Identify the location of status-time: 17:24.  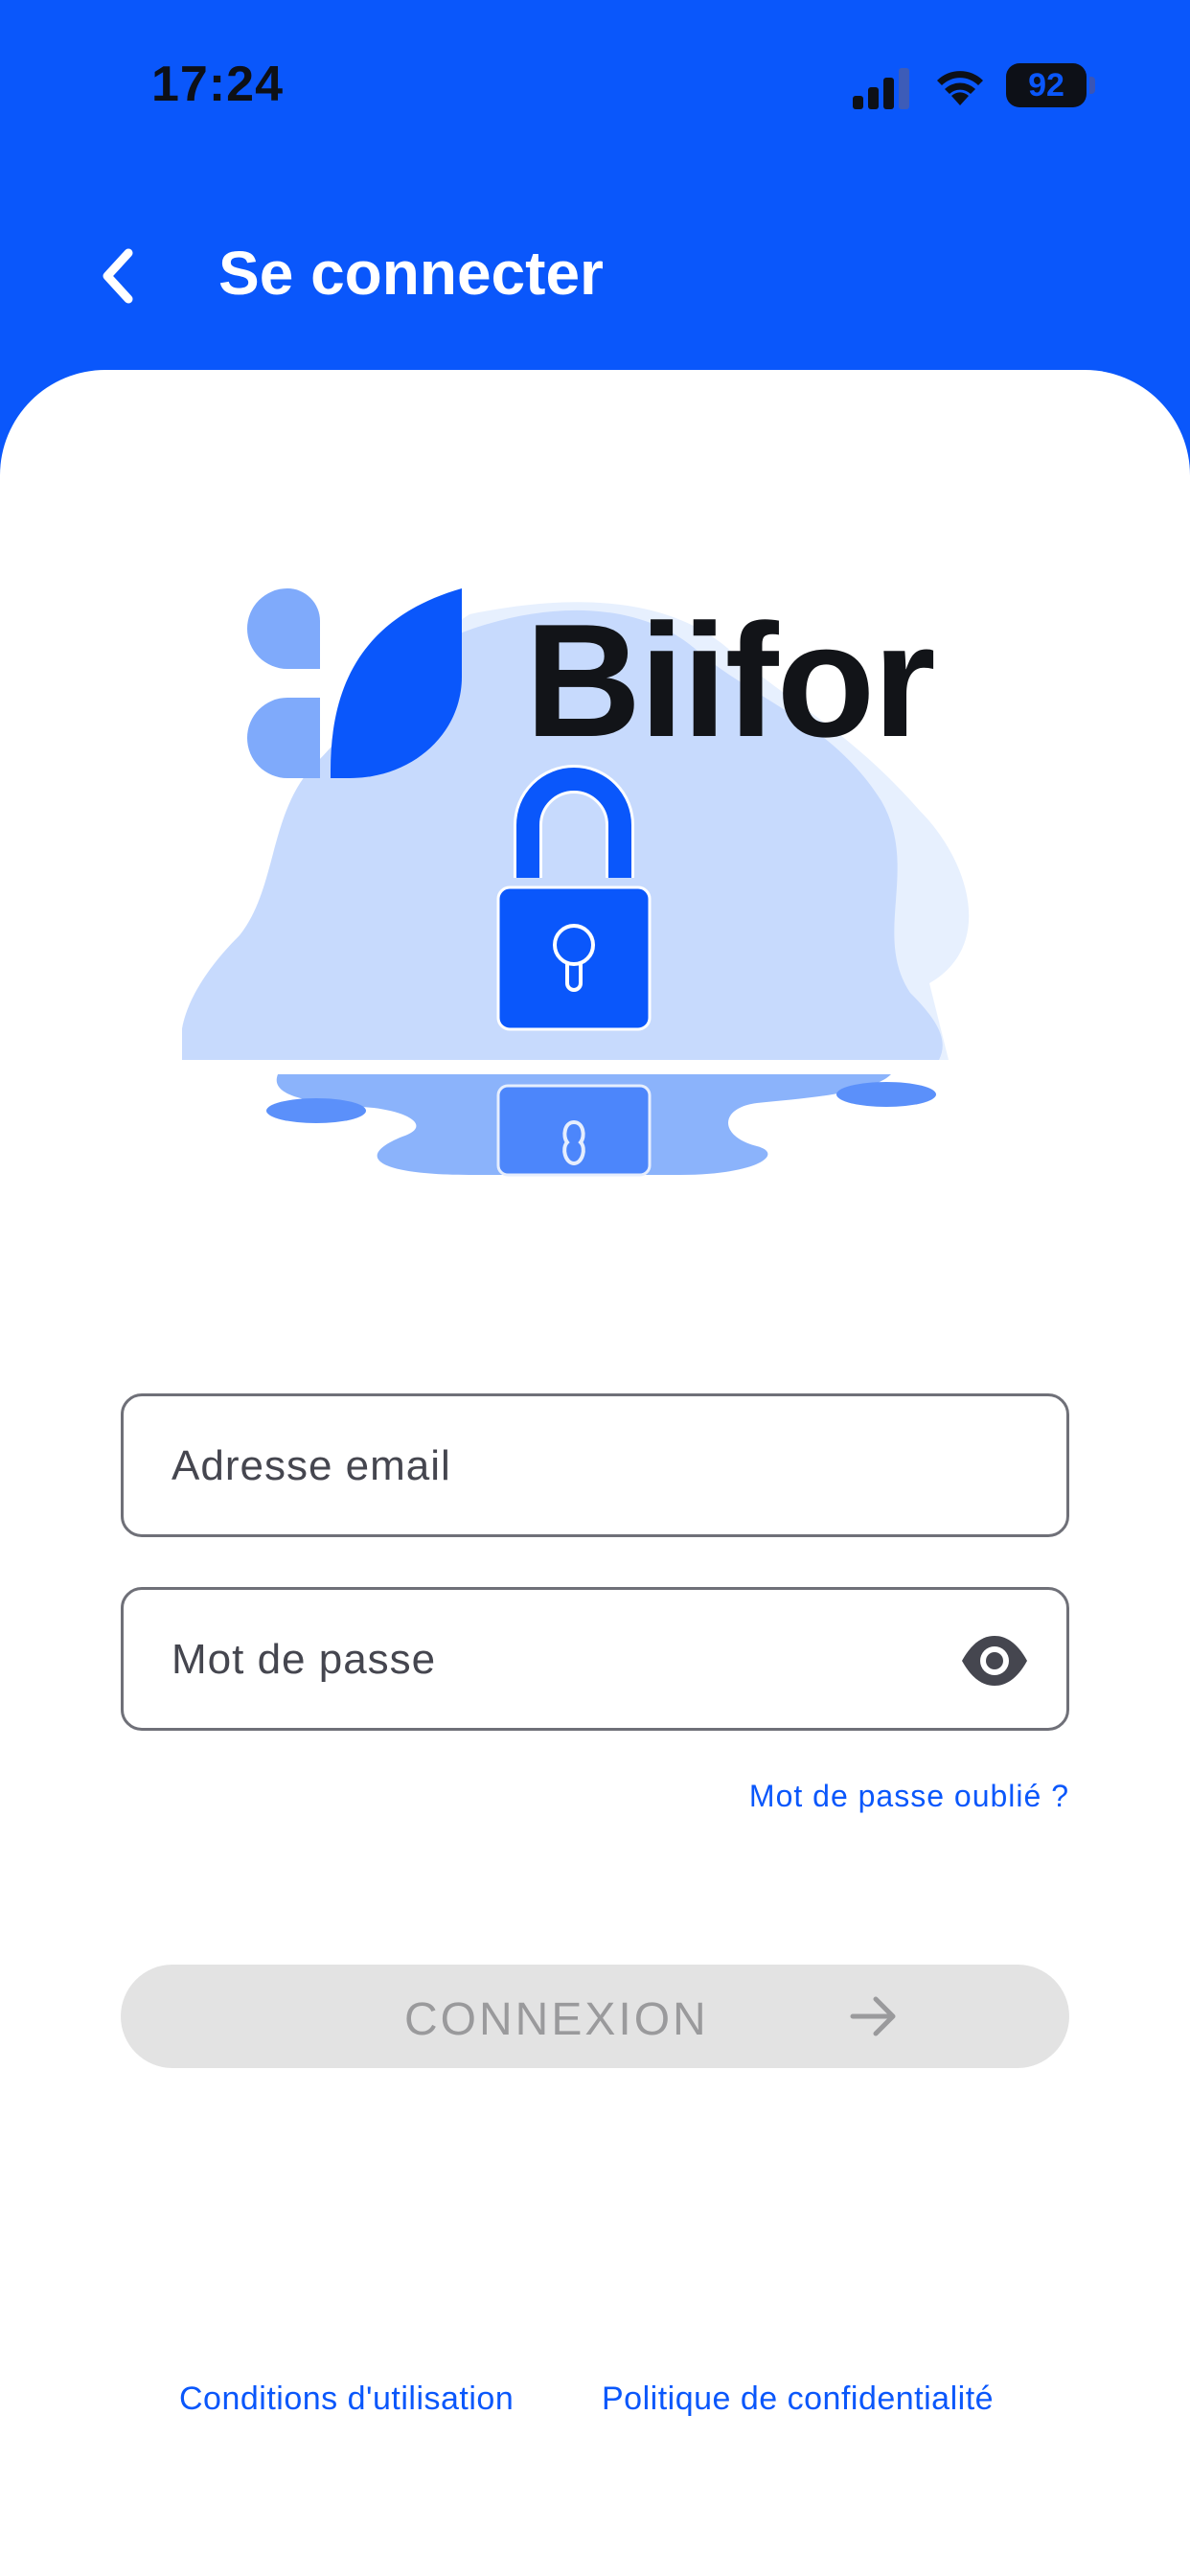
(218, 85).